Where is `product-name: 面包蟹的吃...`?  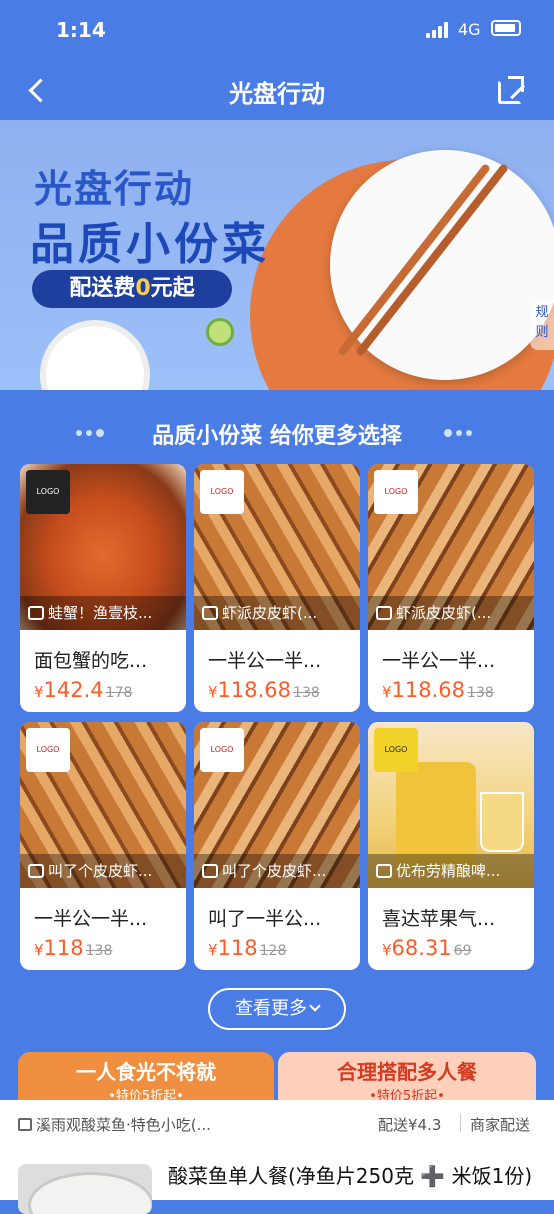
product-name: 面包蟹的吃... is located at coordinates (91, 661).